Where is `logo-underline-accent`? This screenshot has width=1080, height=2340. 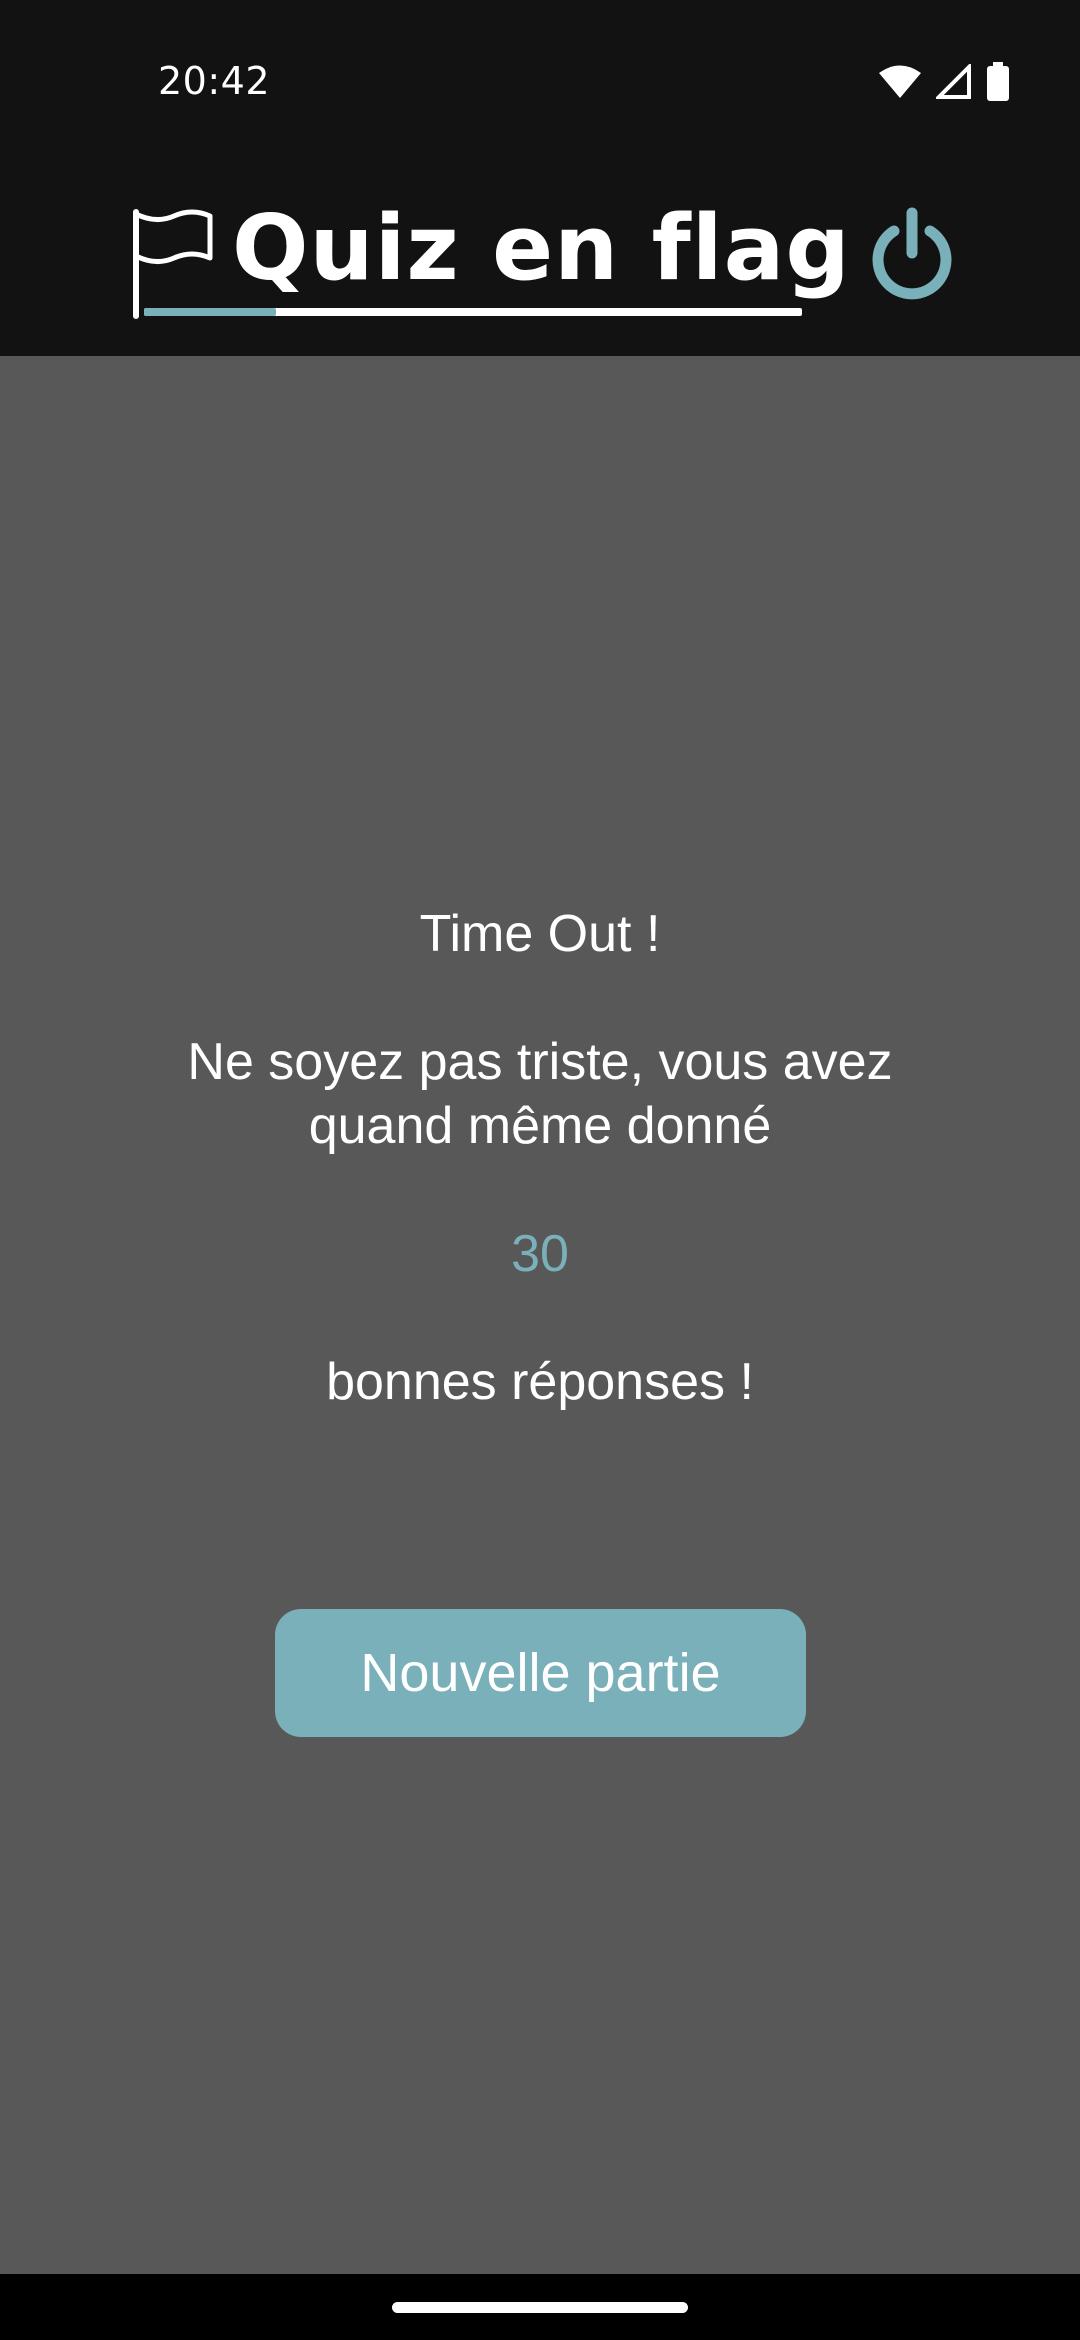
logo-underline-accent is located at coordinates (210, 312).